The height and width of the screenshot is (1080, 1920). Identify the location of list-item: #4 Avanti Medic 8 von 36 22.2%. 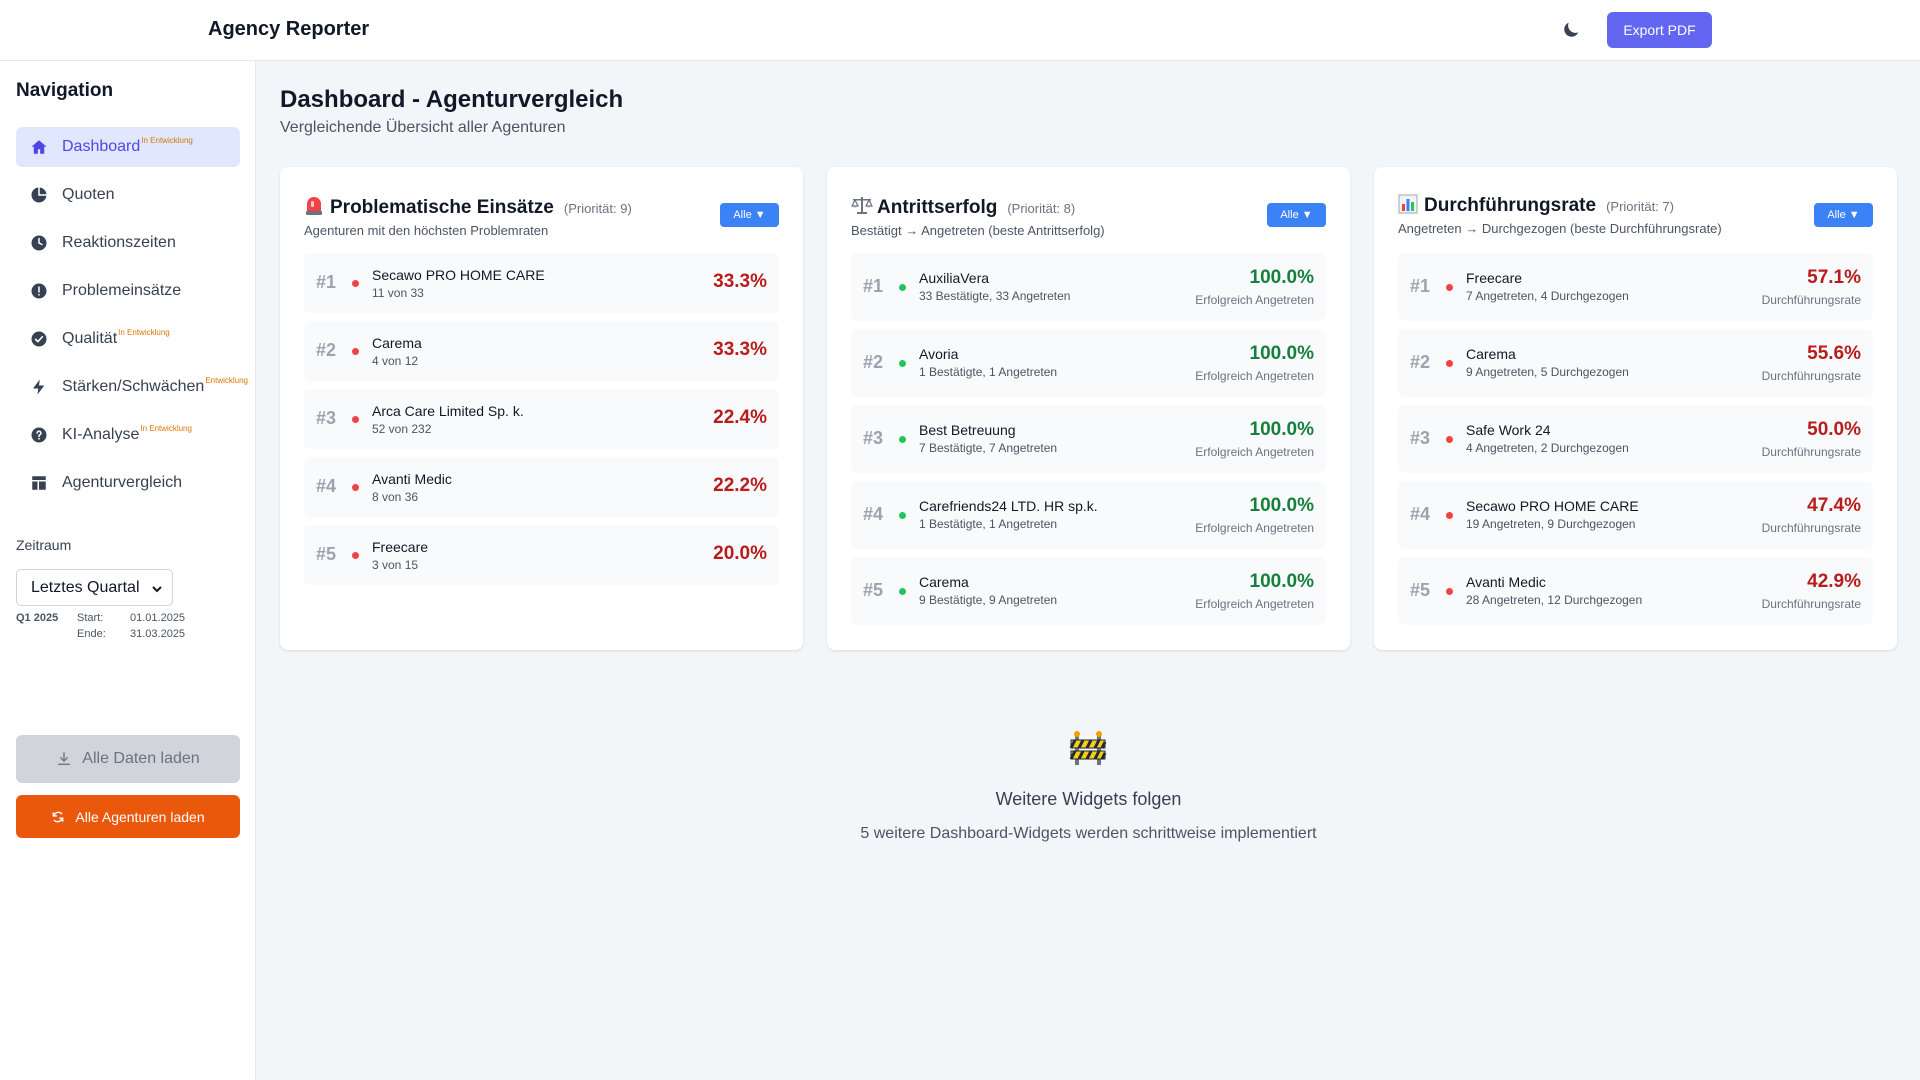
(541, 487).